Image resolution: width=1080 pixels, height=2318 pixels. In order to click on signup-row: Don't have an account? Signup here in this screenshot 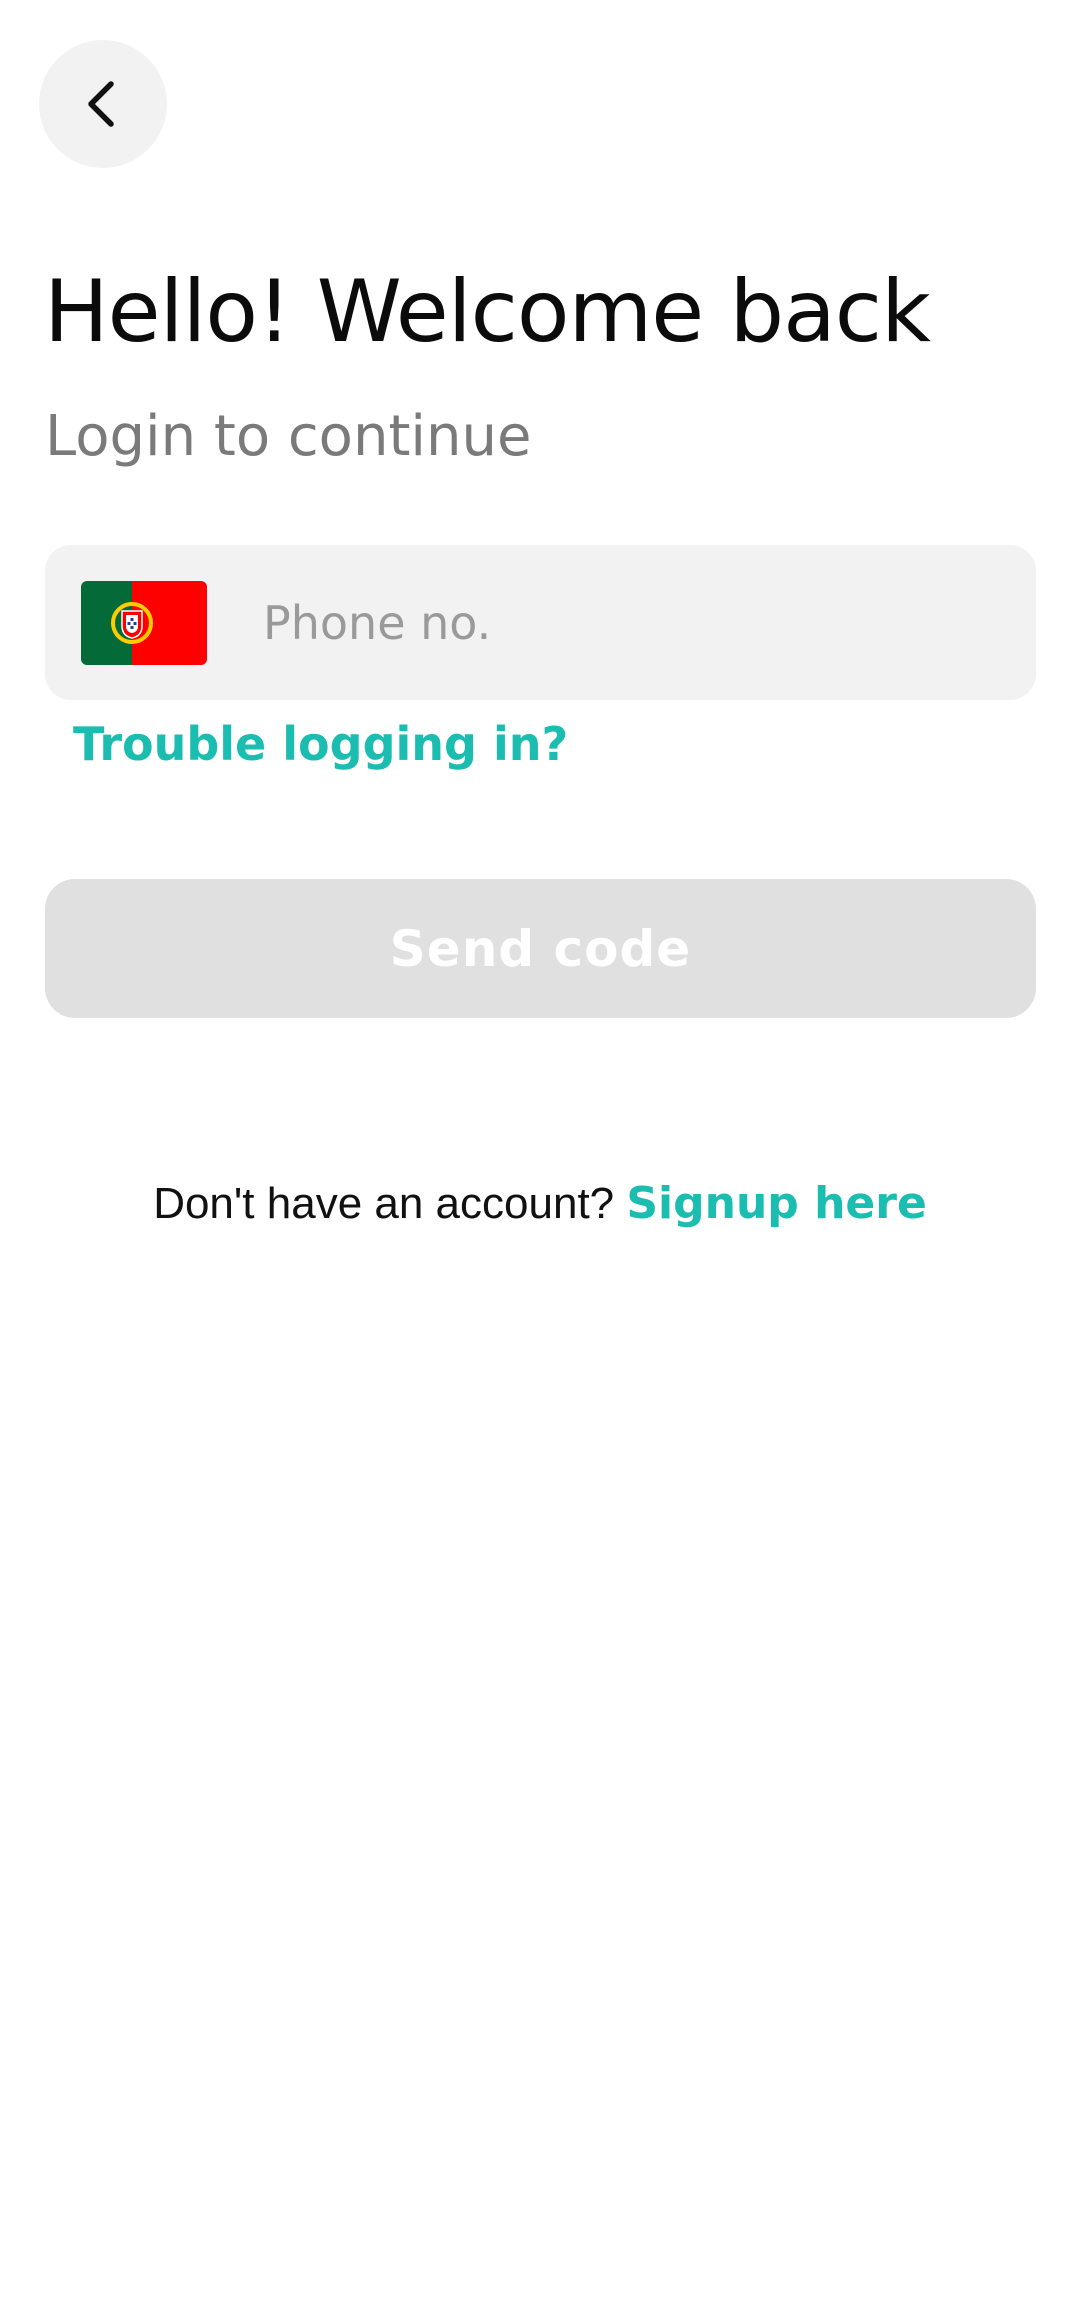, I will do `click(540, 1204)`.